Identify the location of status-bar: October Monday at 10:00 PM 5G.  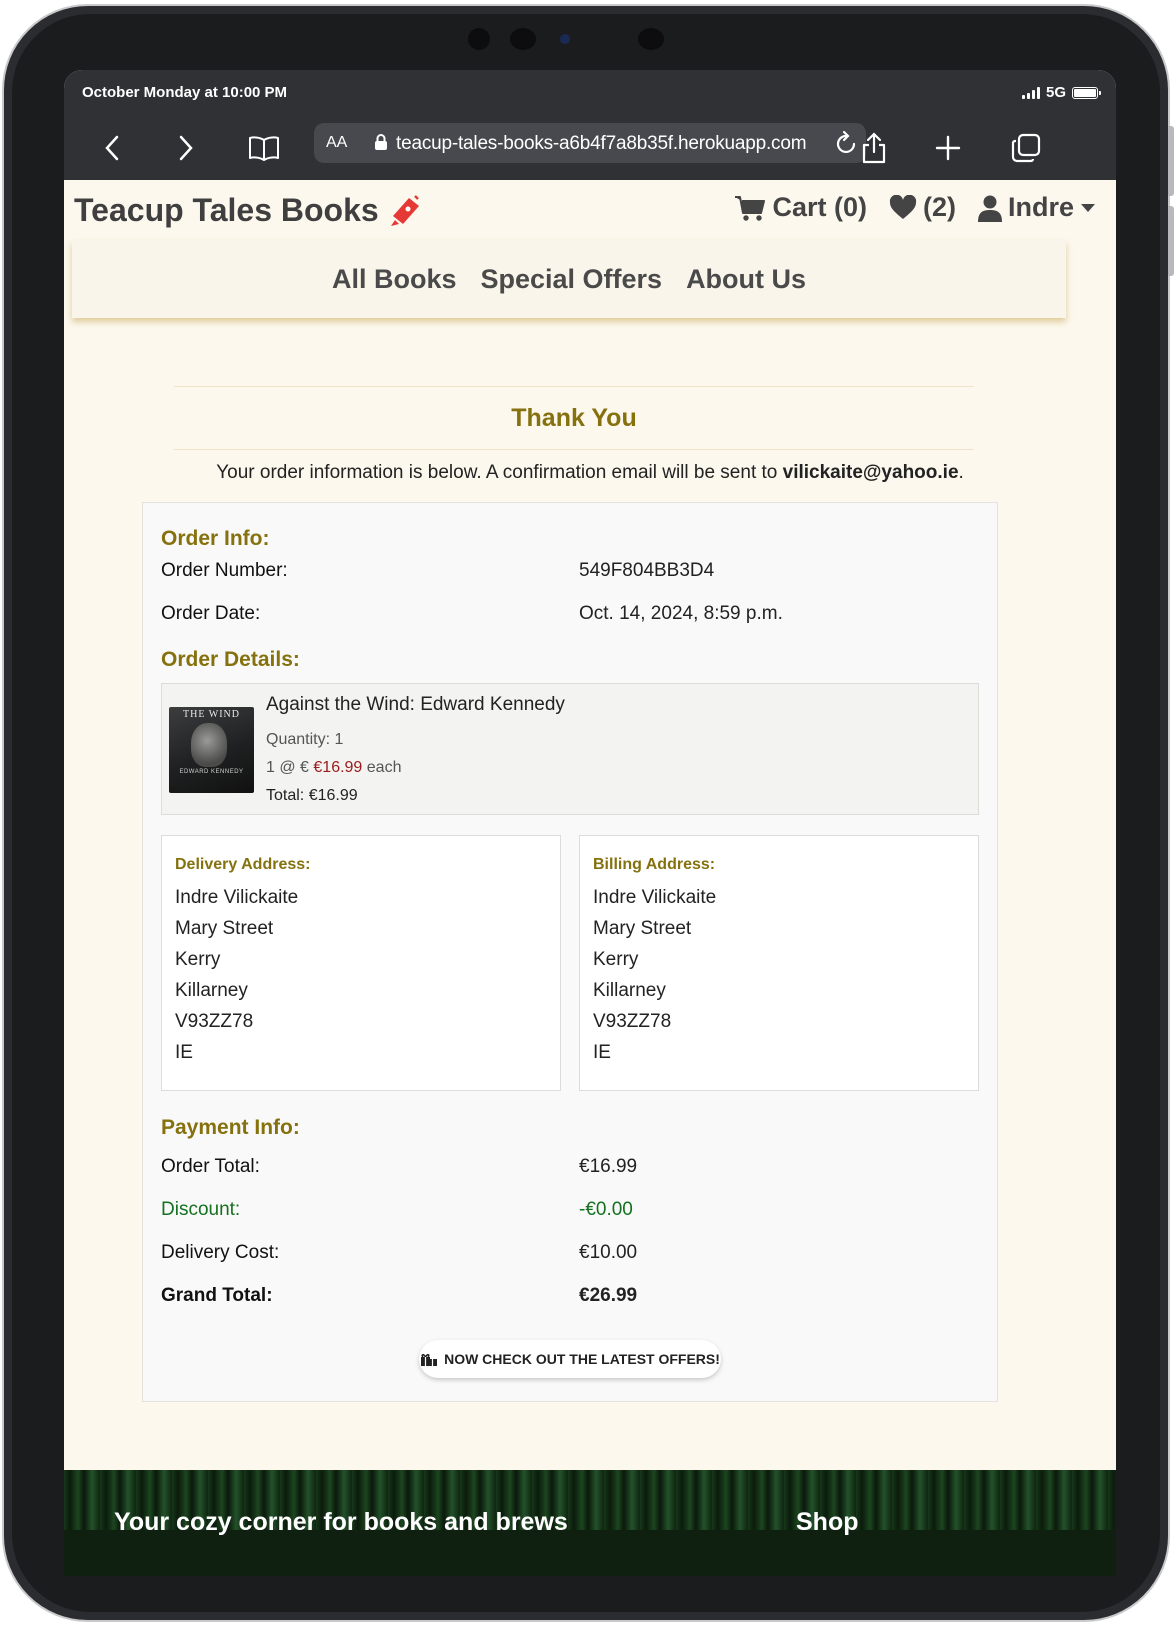
(590, 93).